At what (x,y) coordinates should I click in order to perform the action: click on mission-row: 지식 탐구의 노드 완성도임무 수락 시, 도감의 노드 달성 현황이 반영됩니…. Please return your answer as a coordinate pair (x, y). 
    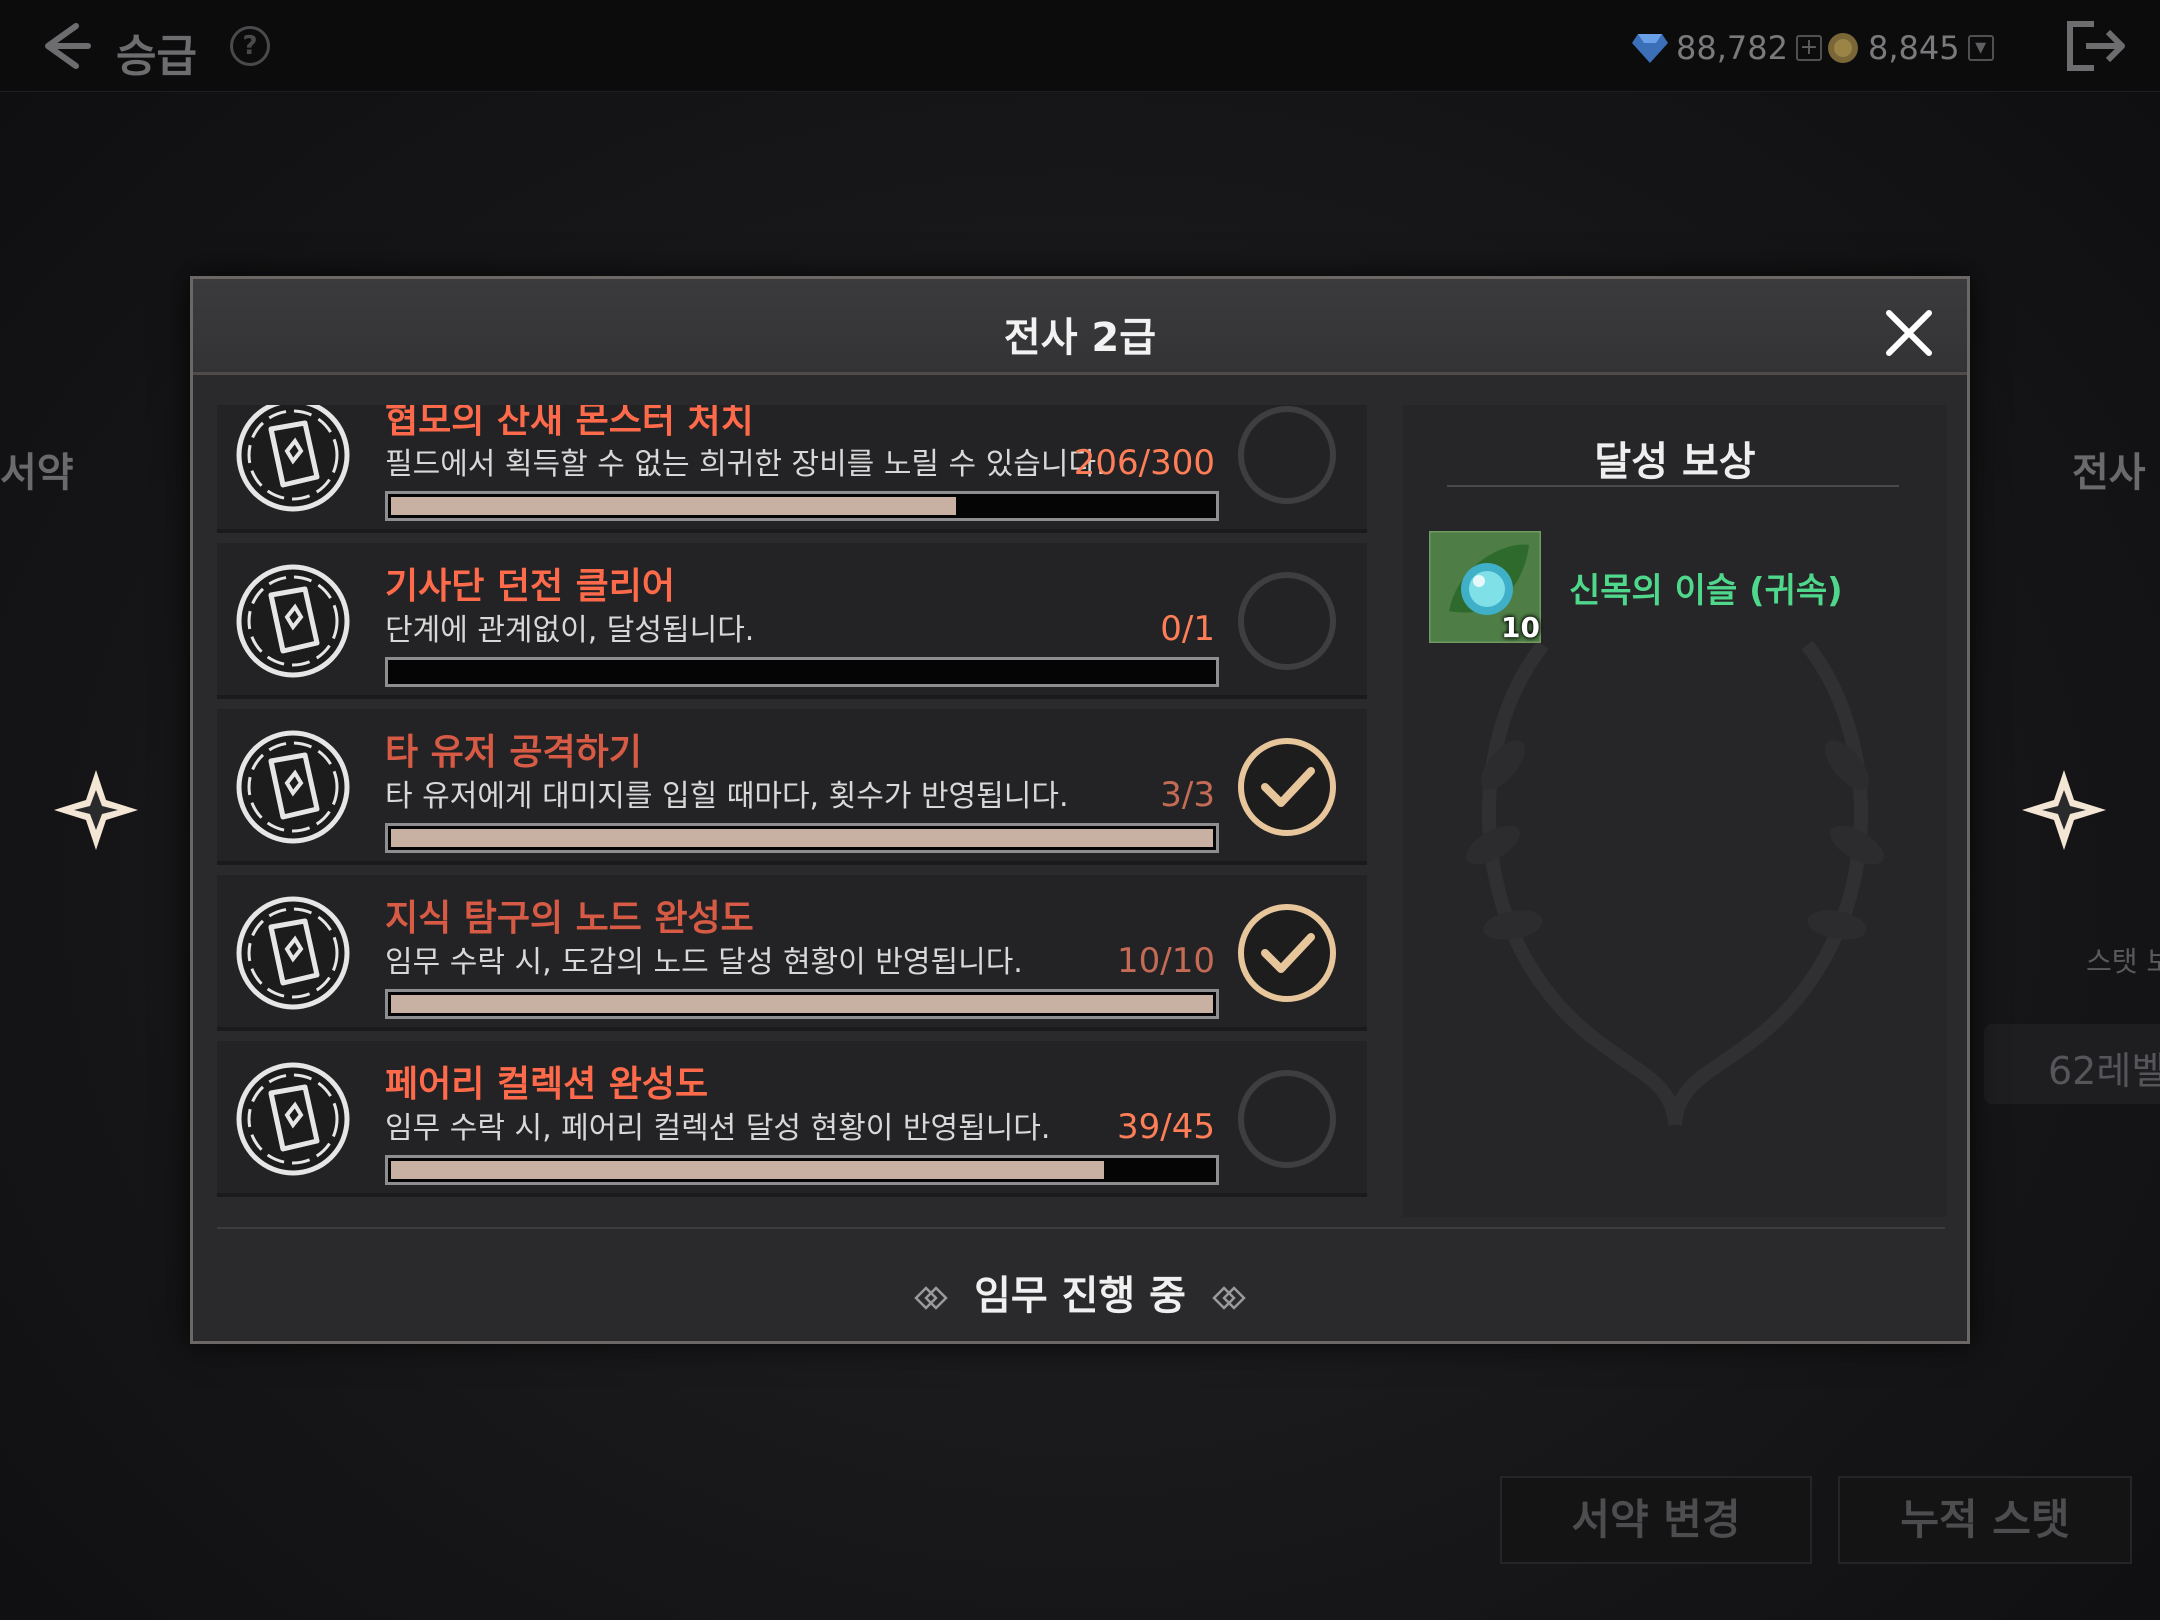
    Looking at the image, I should click on (792, 953).